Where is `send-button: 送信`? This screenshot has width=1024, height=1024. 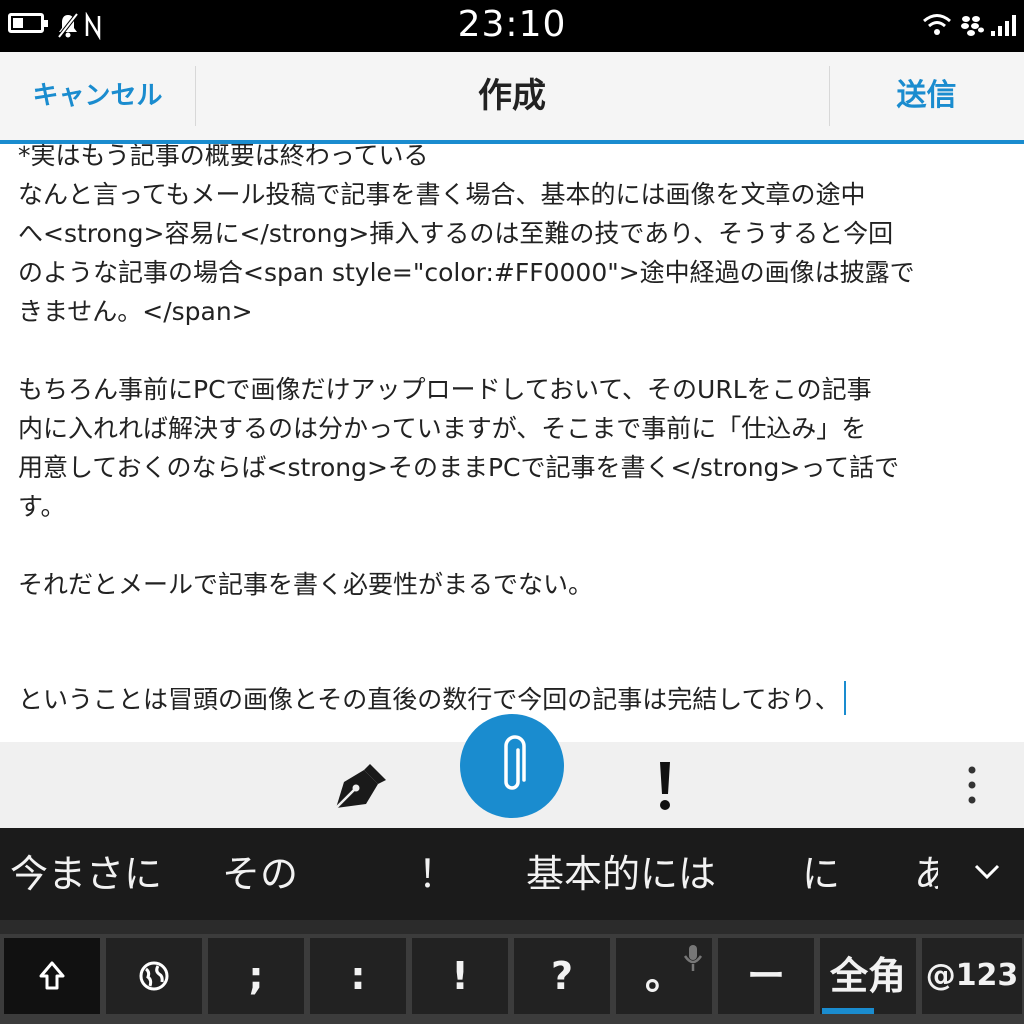 send-button: 送信 is located at coordinates (926, 96).